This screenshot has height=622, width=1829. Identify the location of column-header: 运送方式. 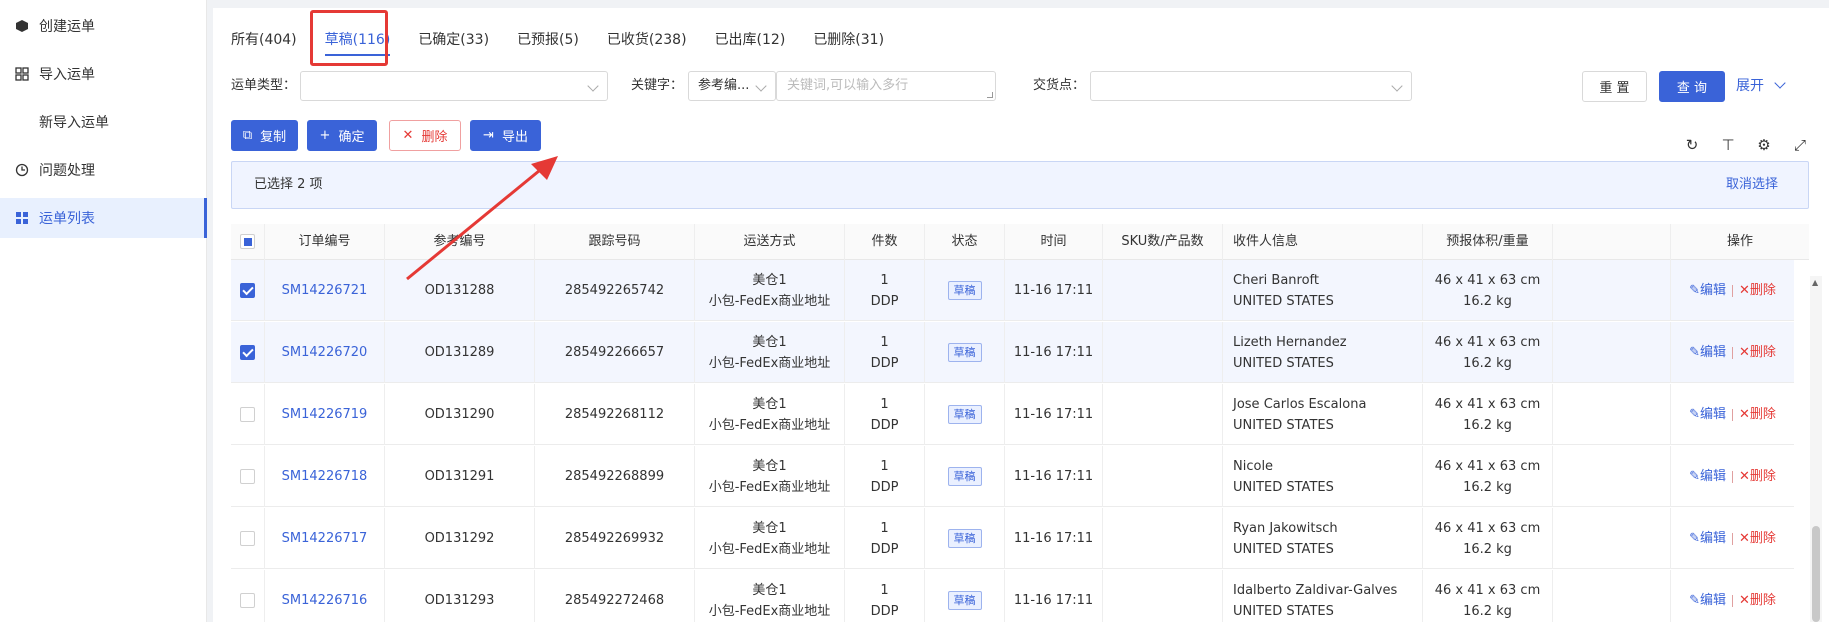
(770, 242).